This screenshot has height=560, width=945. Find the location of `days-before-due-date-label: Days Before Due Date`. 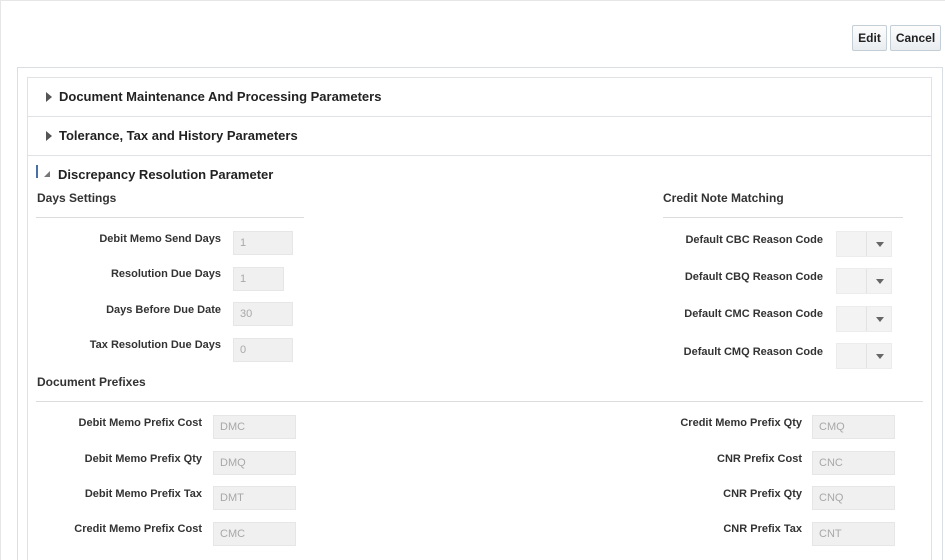

days-before-due-date-label: Days Before Due Date is located at coordinates (163, 310).